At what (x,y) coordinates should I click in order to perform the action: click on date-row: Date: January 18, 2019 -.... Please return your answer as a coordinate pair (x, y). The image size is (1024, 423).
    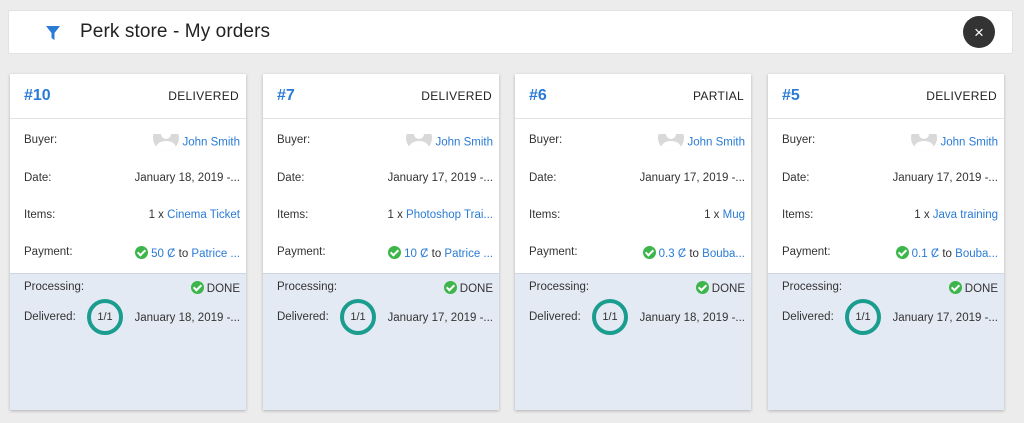
    Looking at the image, I should click on (128, 178).